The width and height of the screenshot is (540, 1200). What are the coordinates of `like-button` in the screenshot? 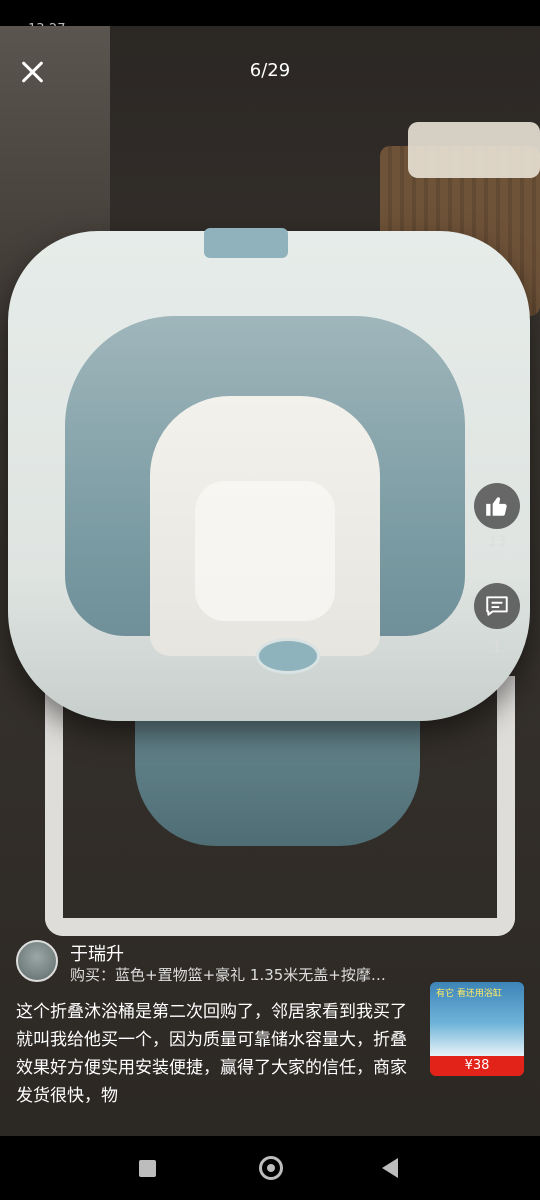 It's located at (497, 506).